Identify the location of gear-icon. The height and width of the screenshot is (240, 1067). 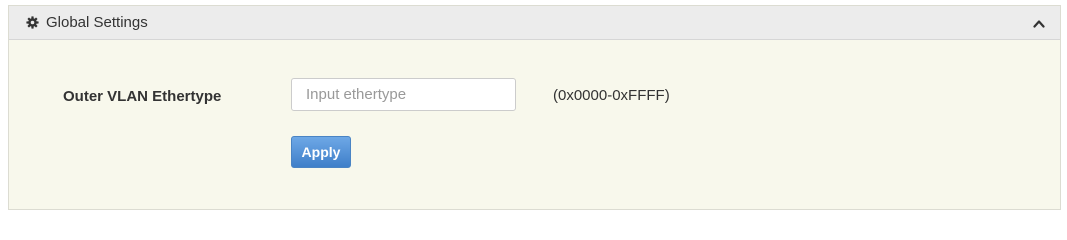
(32, 22).